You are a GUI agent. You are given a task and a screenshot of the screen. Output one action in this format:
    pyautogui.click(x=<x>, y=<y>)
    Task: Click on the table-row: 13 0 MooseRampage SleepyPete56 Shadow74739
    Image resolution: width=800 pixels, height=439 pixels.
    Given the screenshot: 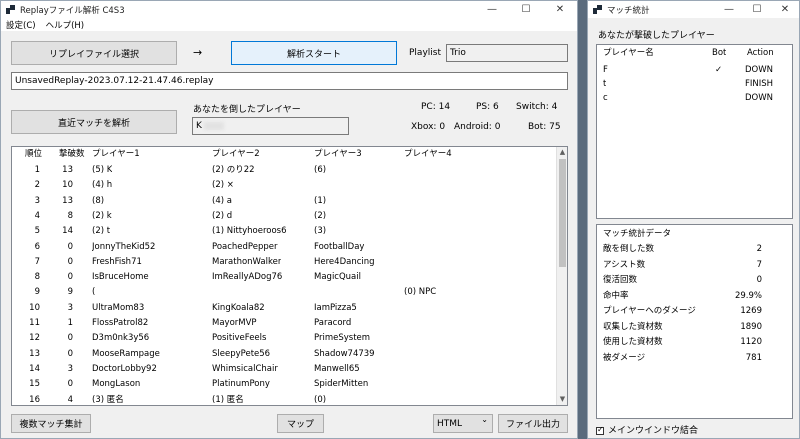 What is the action you would take?
    pyautogui.click(x=289, y=354)
    